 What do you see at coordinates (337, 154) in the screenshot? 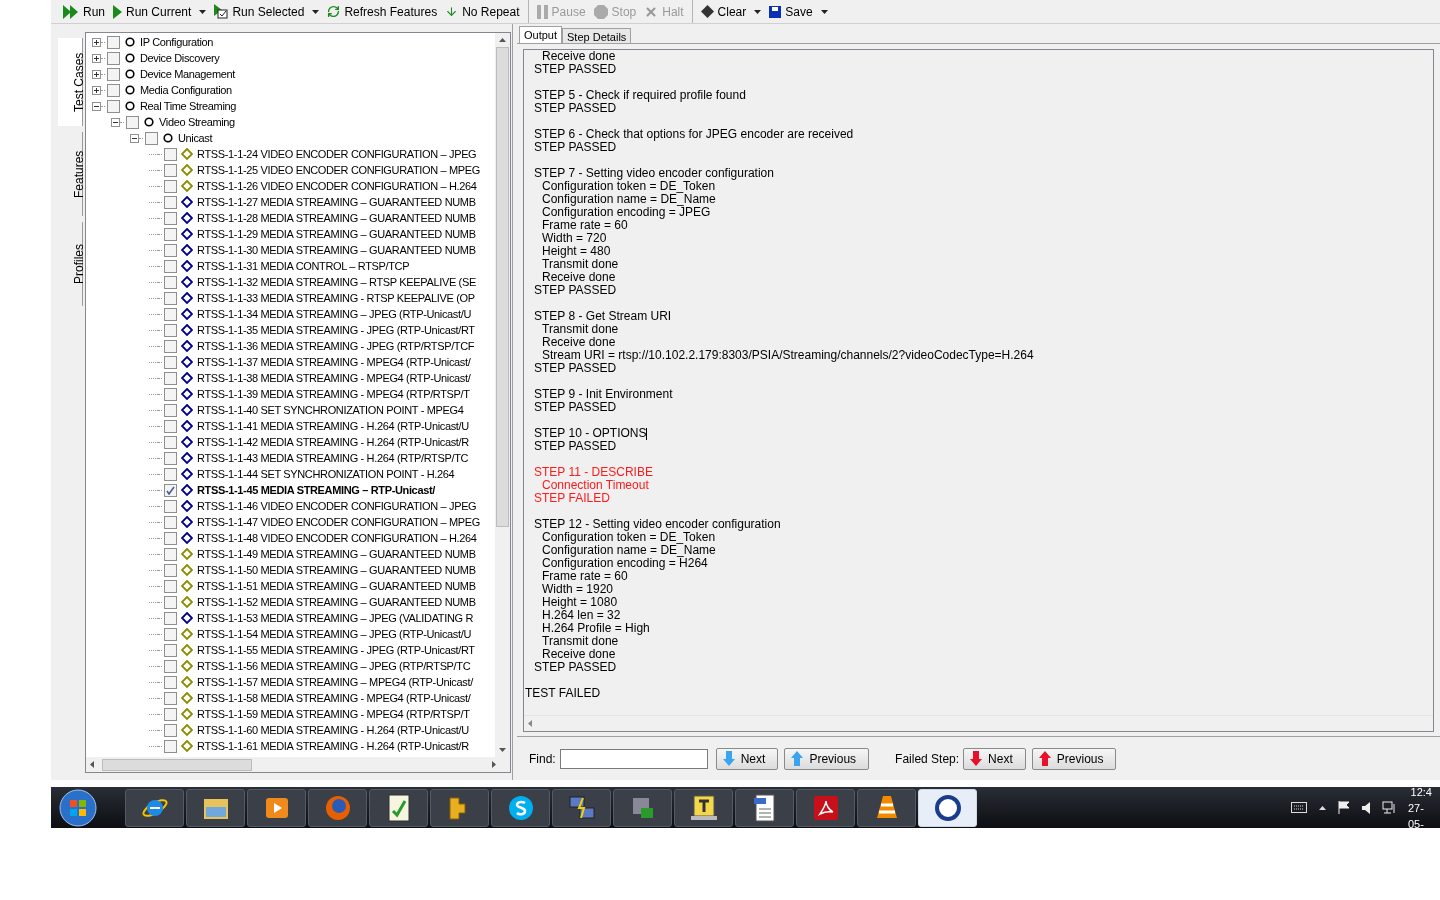
I see `tree-item: RTSS-1-1-24 VIDEO ENCODER CONFIGURATION – JPEG` at bounding box center [337, 154].